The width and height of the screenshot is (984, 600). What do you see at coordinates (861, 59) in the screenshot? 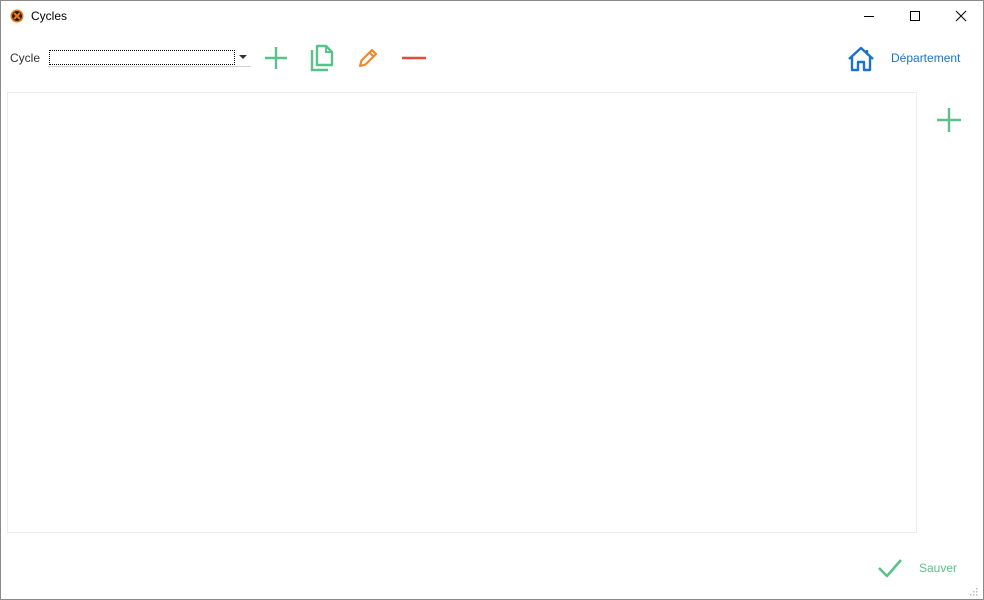
I see `home-icon` at bounding box center [861, 59].